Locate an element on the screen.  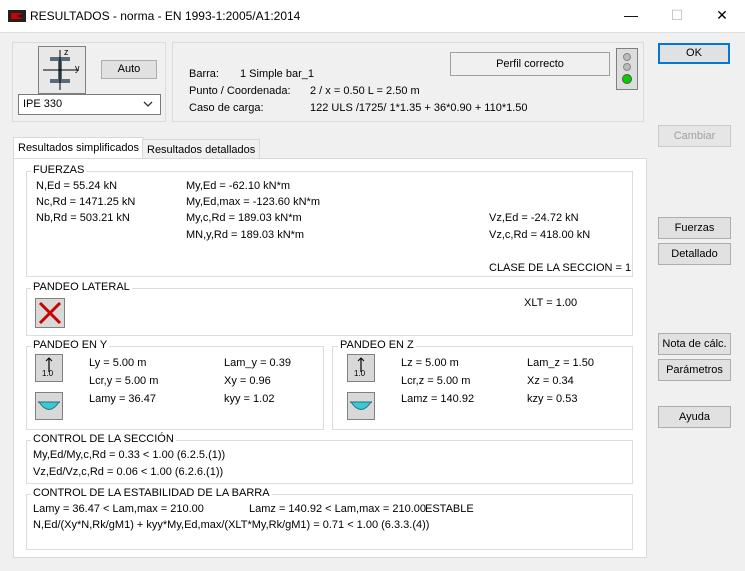
kzy-value: kzy = 0.53 is located at coordinates (552, 399).